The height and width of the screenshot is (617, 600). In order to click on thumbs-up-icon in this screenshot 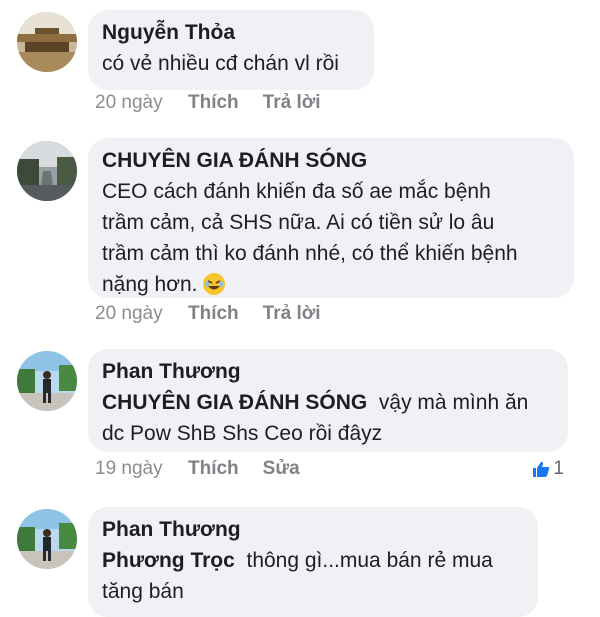, I will do `click(541, 469)`.